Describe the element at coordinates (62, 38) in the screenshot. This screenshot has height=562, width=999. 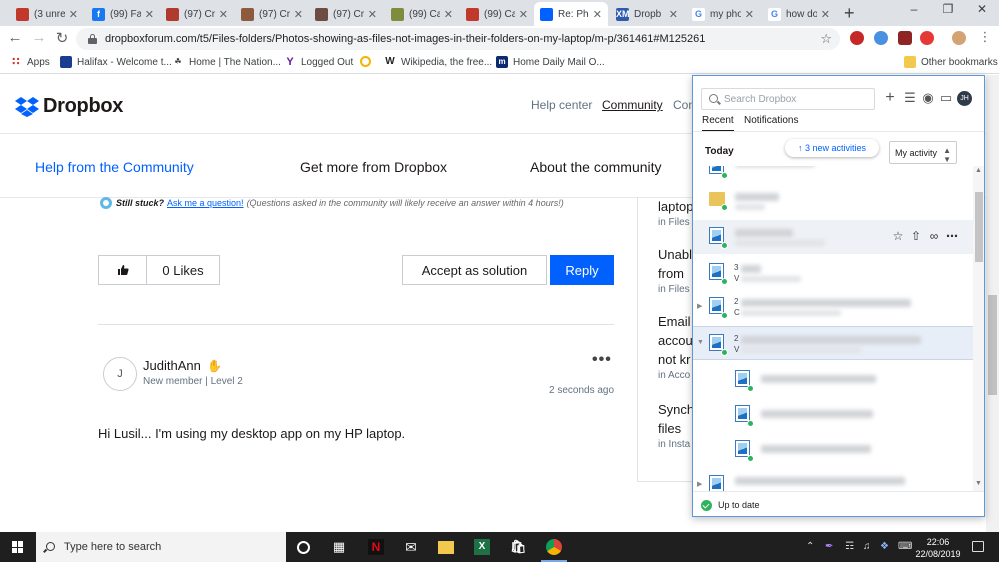
I see `reload-icon: ↻` at that location.